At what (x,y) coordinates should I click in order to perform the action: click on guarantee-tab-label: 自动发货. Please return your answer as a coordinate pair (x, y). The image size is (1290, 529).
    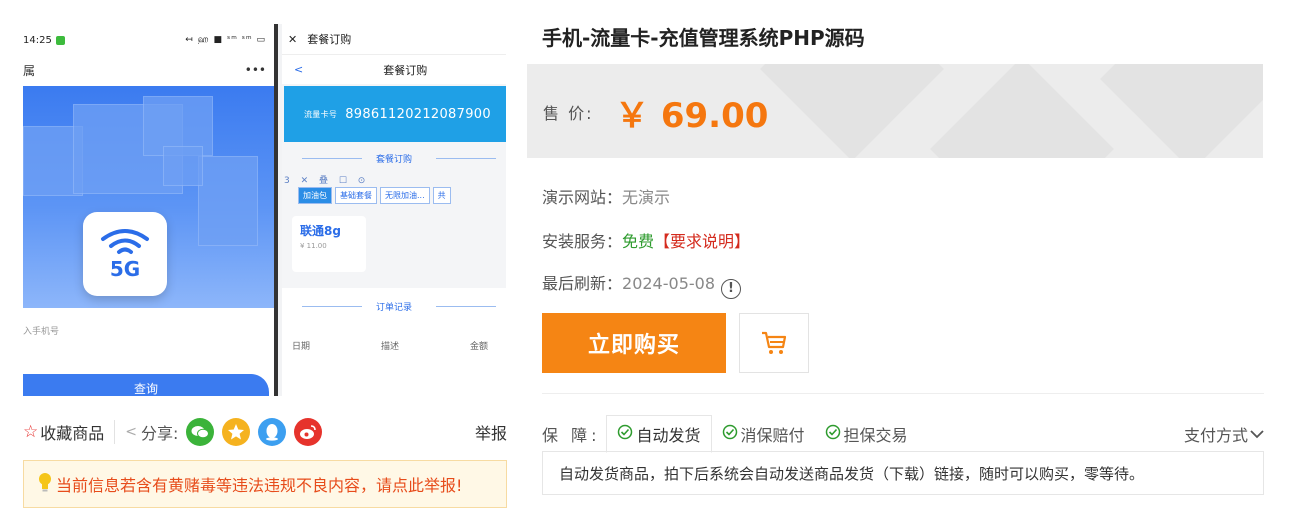
    Looking at the image, I should click on (668, 435).